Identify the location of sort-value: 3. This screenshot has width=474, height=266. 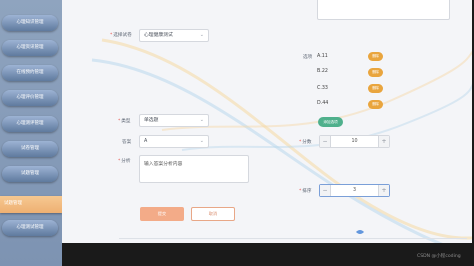
(354, 190).